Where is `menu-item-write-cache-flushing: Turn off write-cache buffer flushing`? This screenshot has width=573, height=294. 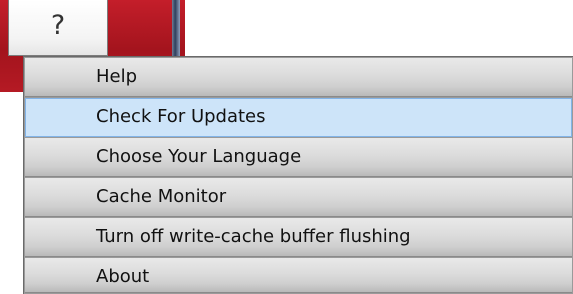 menu-item-write-cache-flushing: Turn off write-cache buffer flushing is located at coordinates (298, 237).